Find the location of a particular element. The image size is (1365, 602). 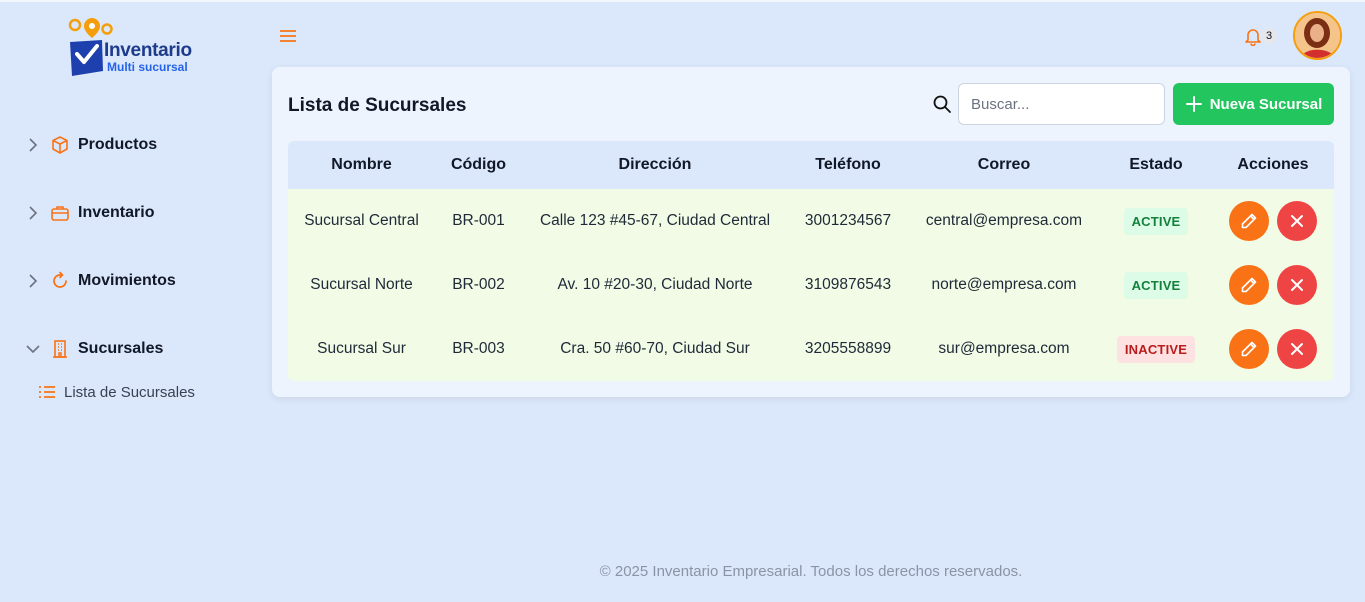

sidebar-subitem-lista-sucursales: Lista de Sucursales is located at coordinates (116, 392).